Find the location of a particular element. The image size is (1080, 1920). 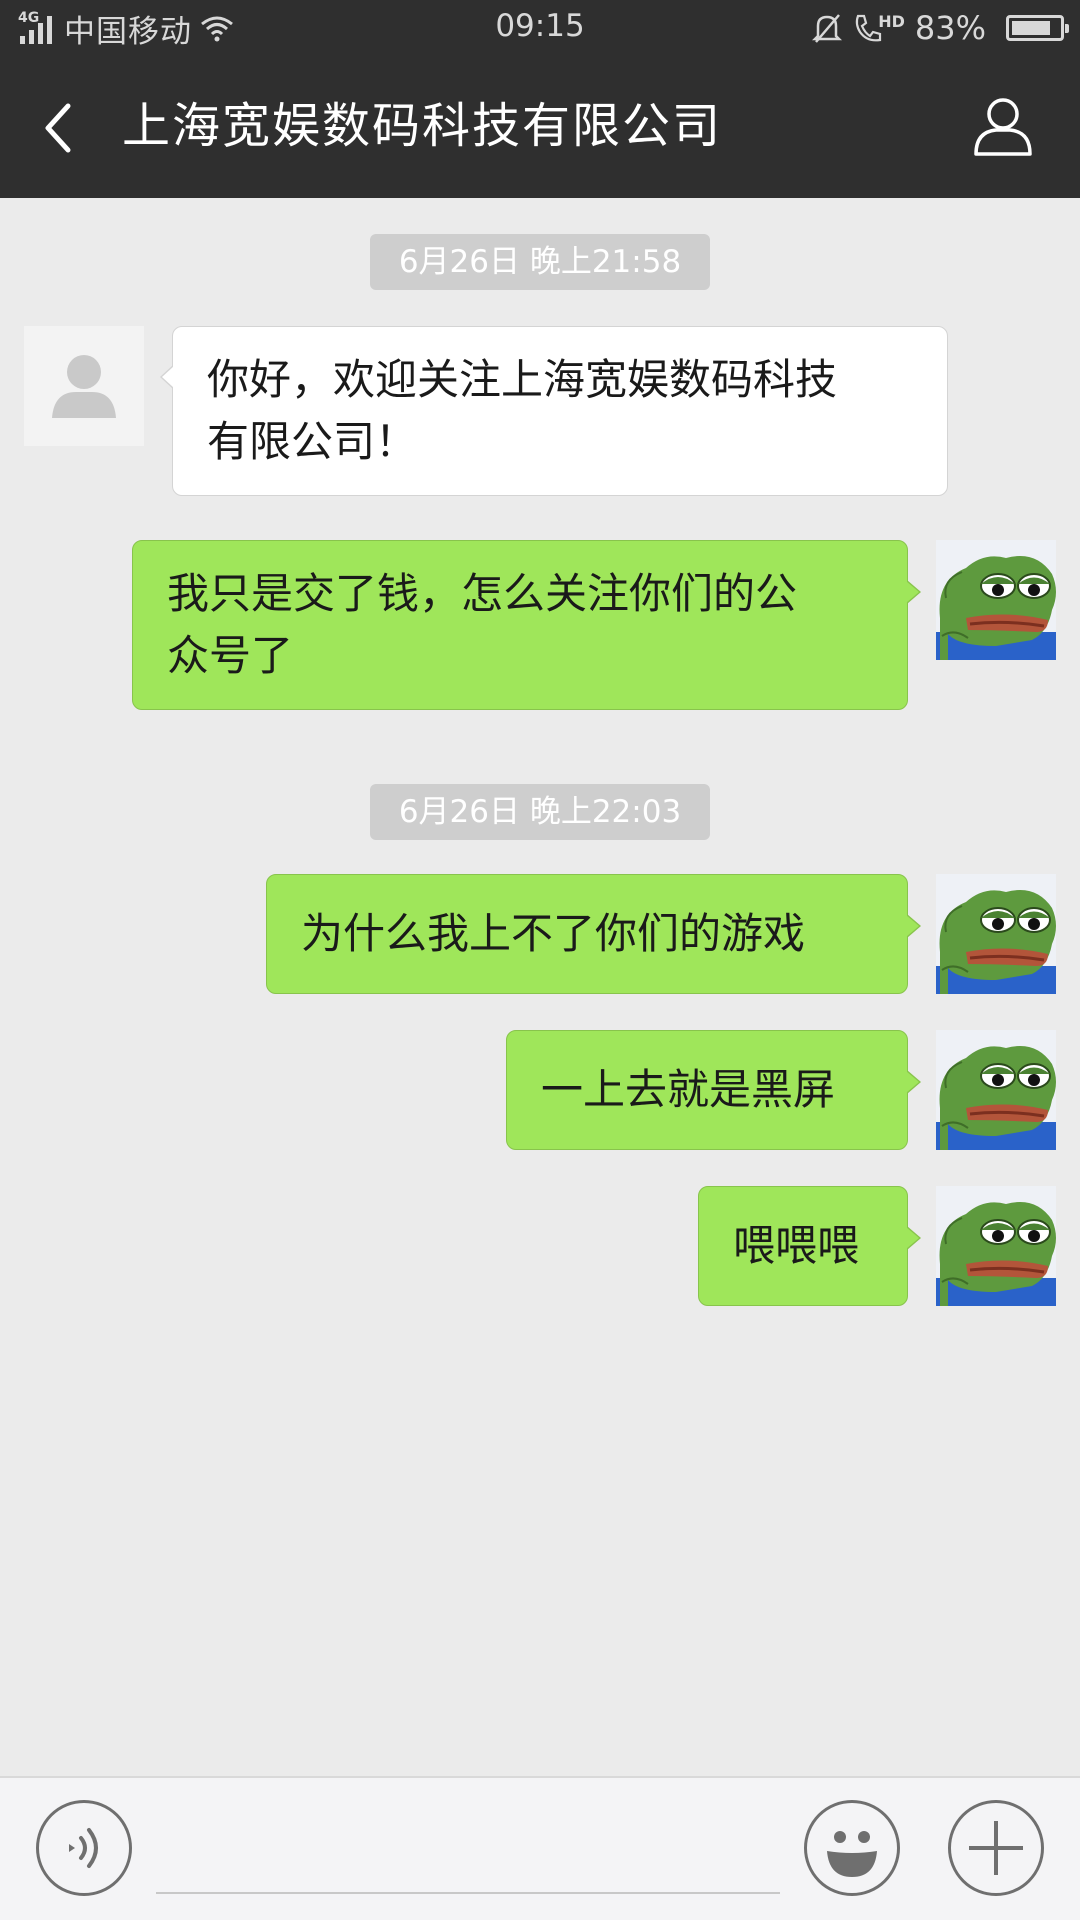

message-bubble-outgoing: 喂喂喂 is located at coordinates (809, 1246).